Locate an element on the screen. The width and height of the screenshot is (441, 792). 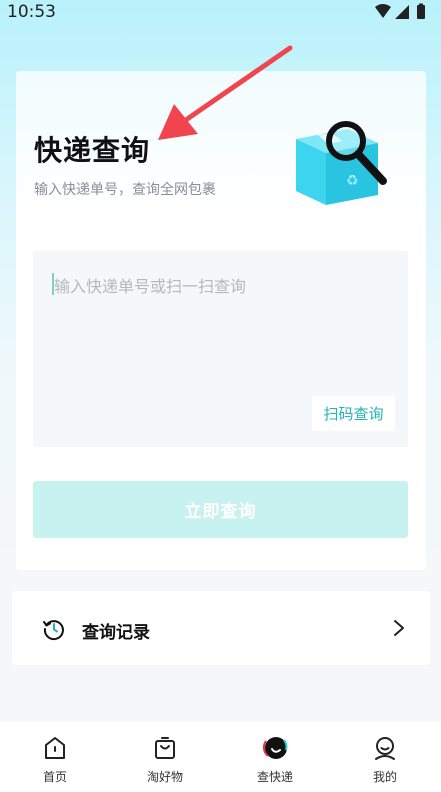
page-subtitle: 输入快递单号，查询全网包裹 is located at coordinates (125, 190).